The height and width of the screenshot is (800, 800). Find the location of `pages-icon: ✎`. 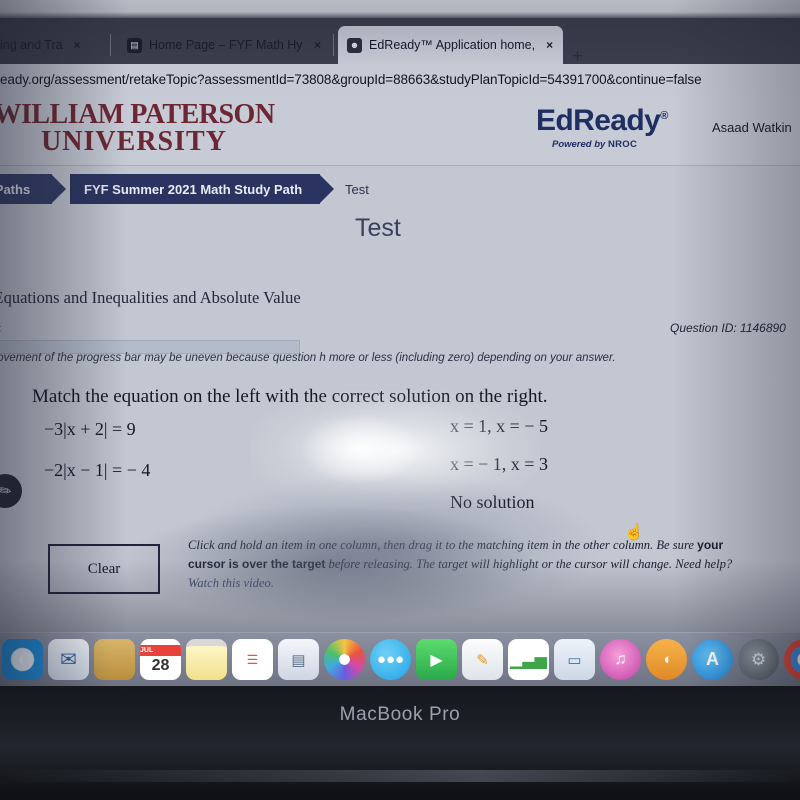

pages-icon: ✎ is located at coordinates (482, 659).